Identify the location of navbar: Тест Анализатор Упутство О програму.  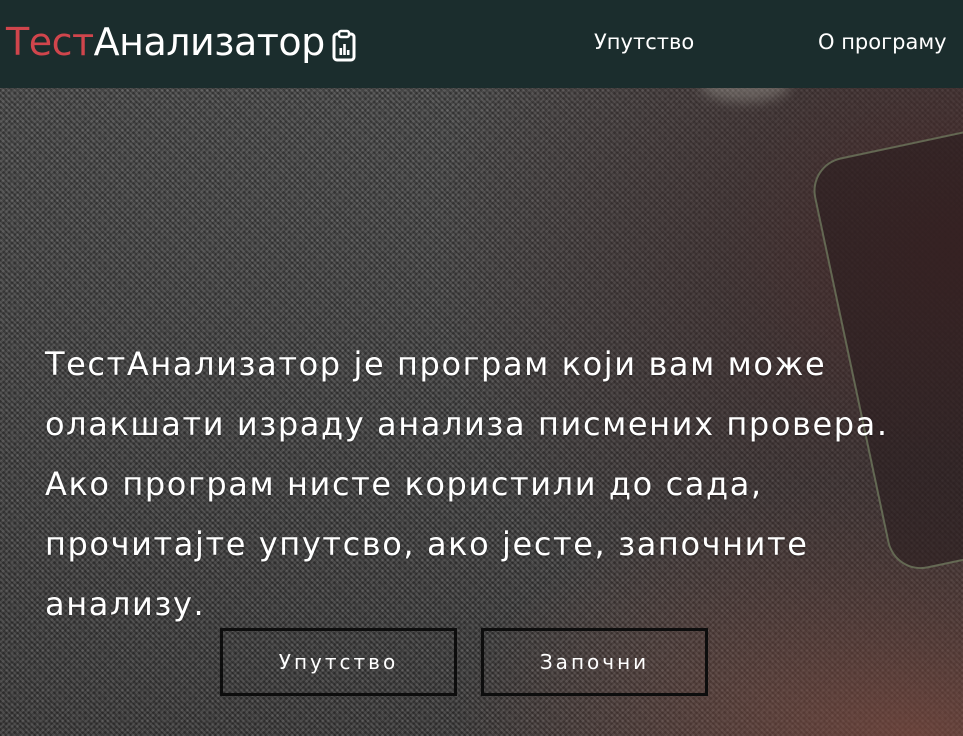
(481, 44).